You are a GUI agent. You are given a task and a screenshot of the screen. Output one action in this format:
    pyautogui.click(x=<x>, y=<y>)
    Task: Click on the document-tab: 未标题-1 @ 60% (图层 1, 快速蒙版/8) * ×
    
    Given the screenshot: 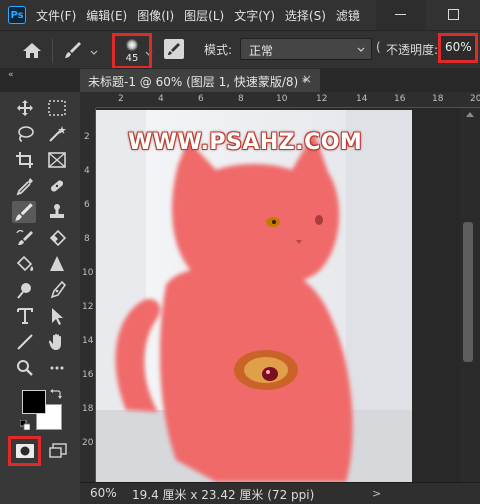 What is the action you would take?
    pyautogui.click(x=200, y=80)
    